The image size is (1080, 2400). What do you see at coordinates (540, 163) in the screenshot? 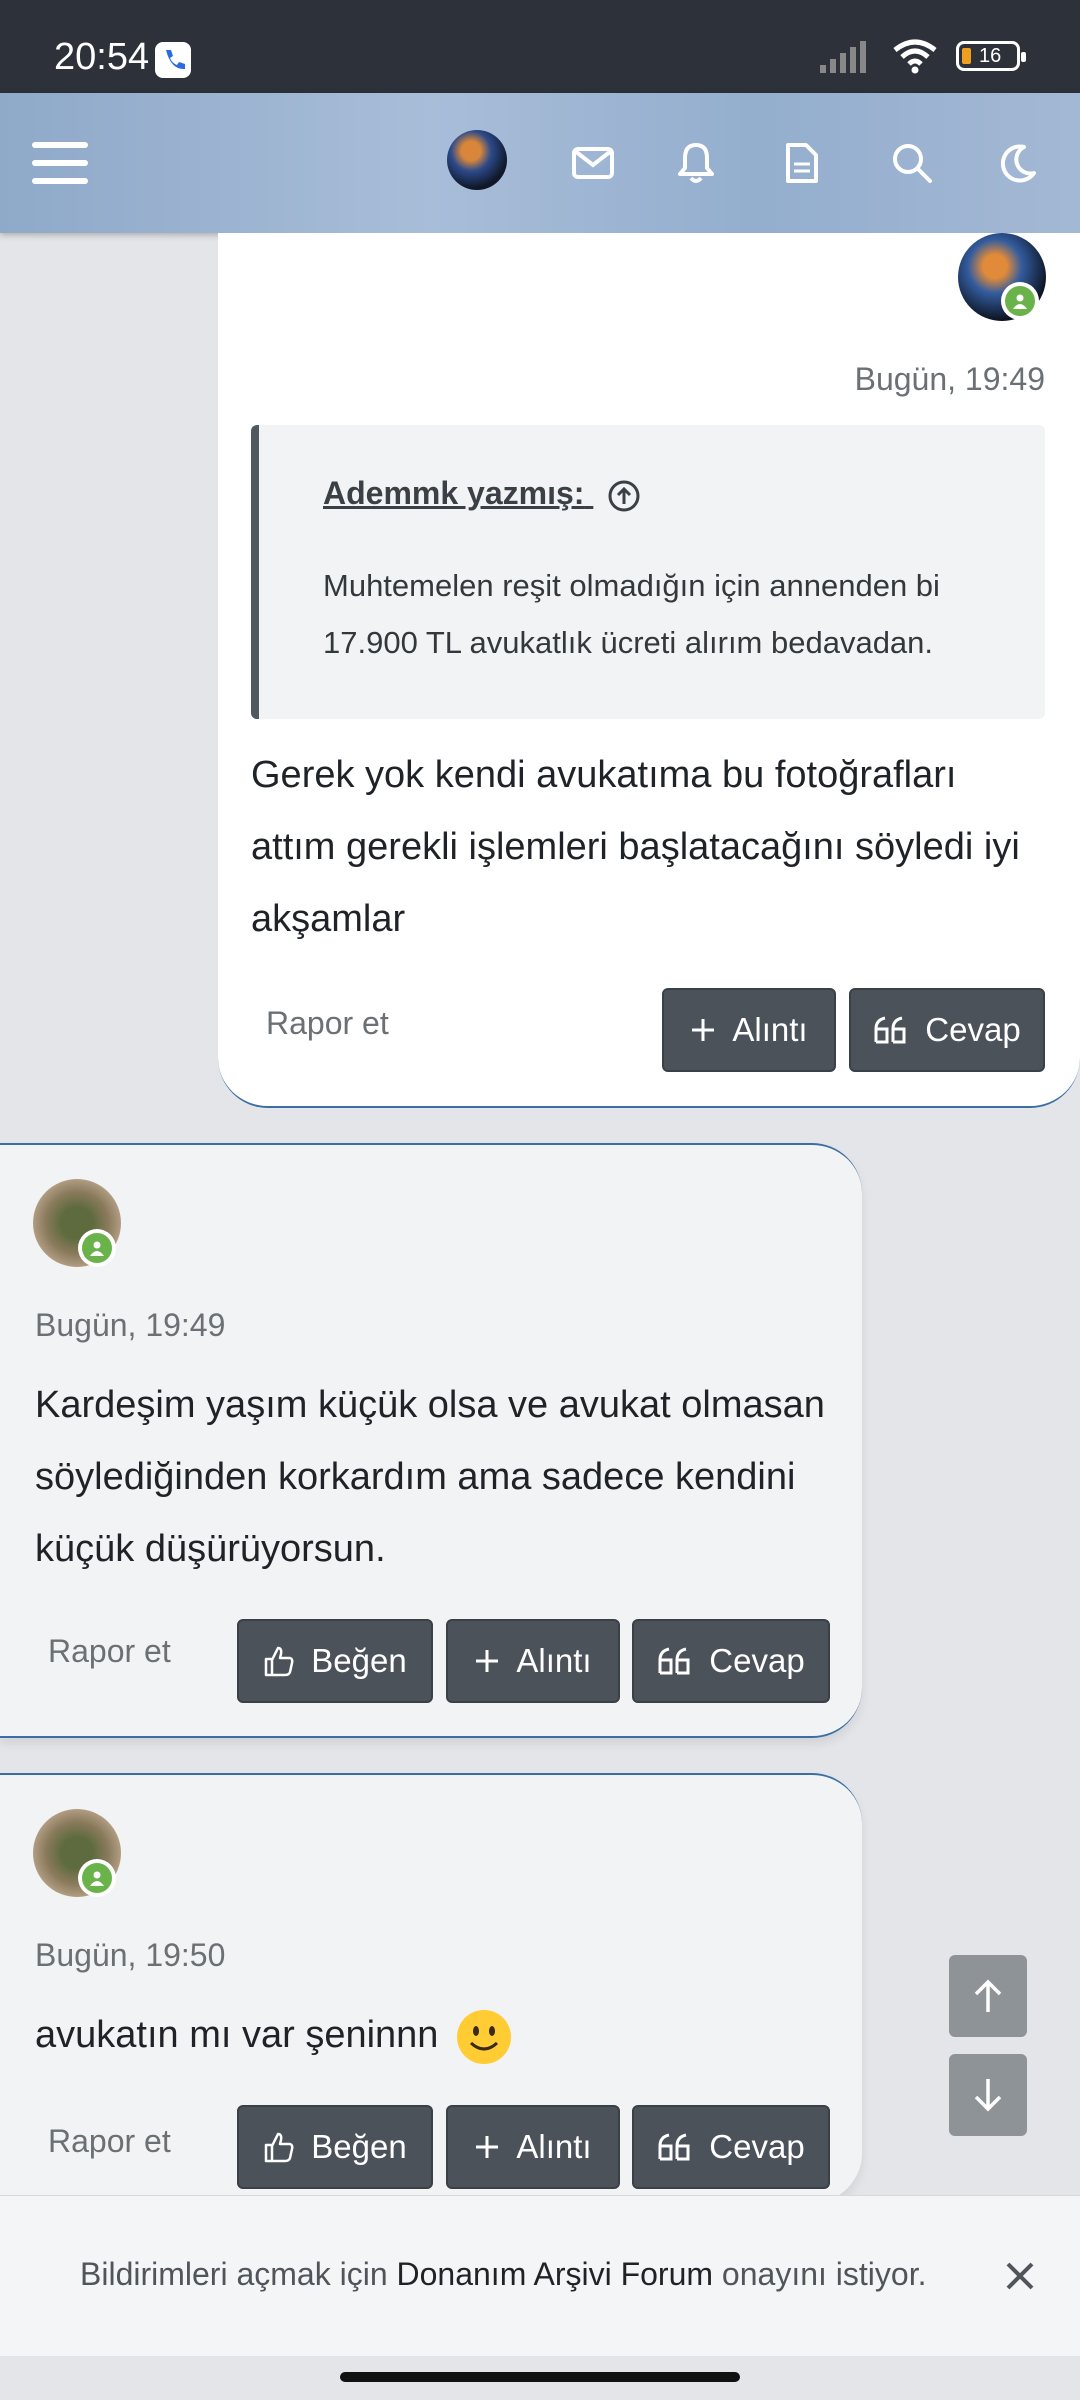
I see `top-nav` at bounding box center [540, 163].